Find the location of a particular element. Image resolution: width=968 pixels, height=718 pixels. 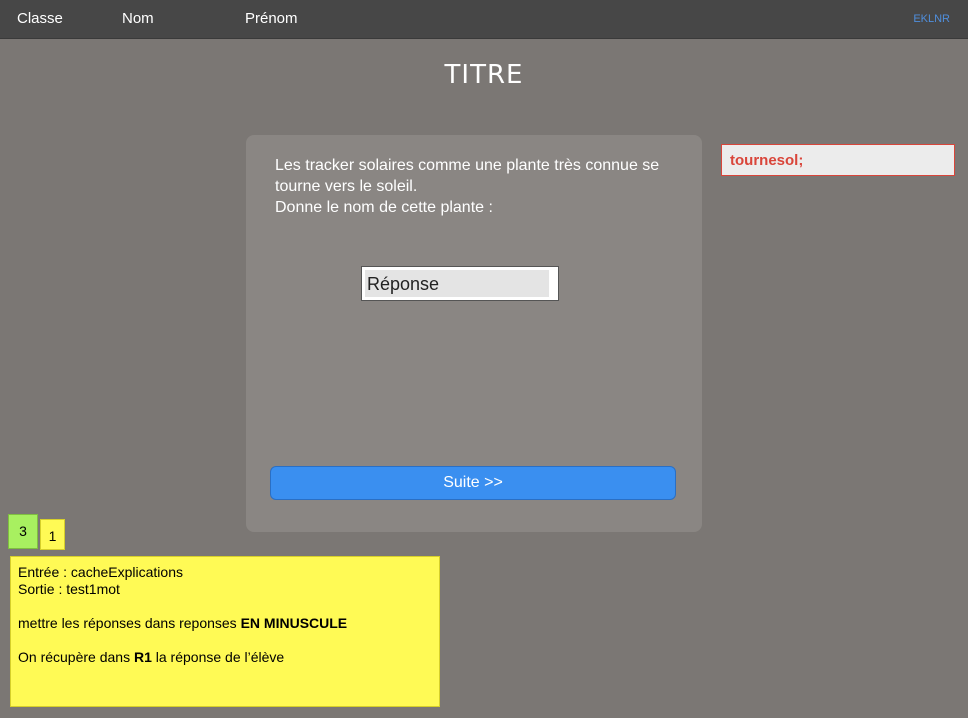

top-bar: Classe Nom Prénom EKLNR is located at coordinates (484, 19).